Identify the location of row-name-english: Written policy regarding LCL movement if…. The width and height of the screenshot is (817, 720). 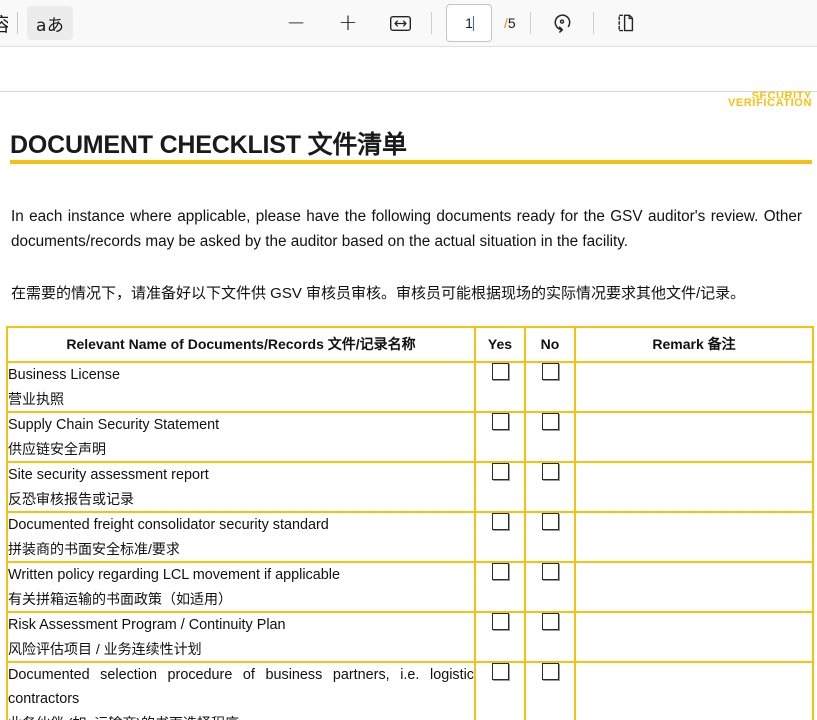
(174, 575).